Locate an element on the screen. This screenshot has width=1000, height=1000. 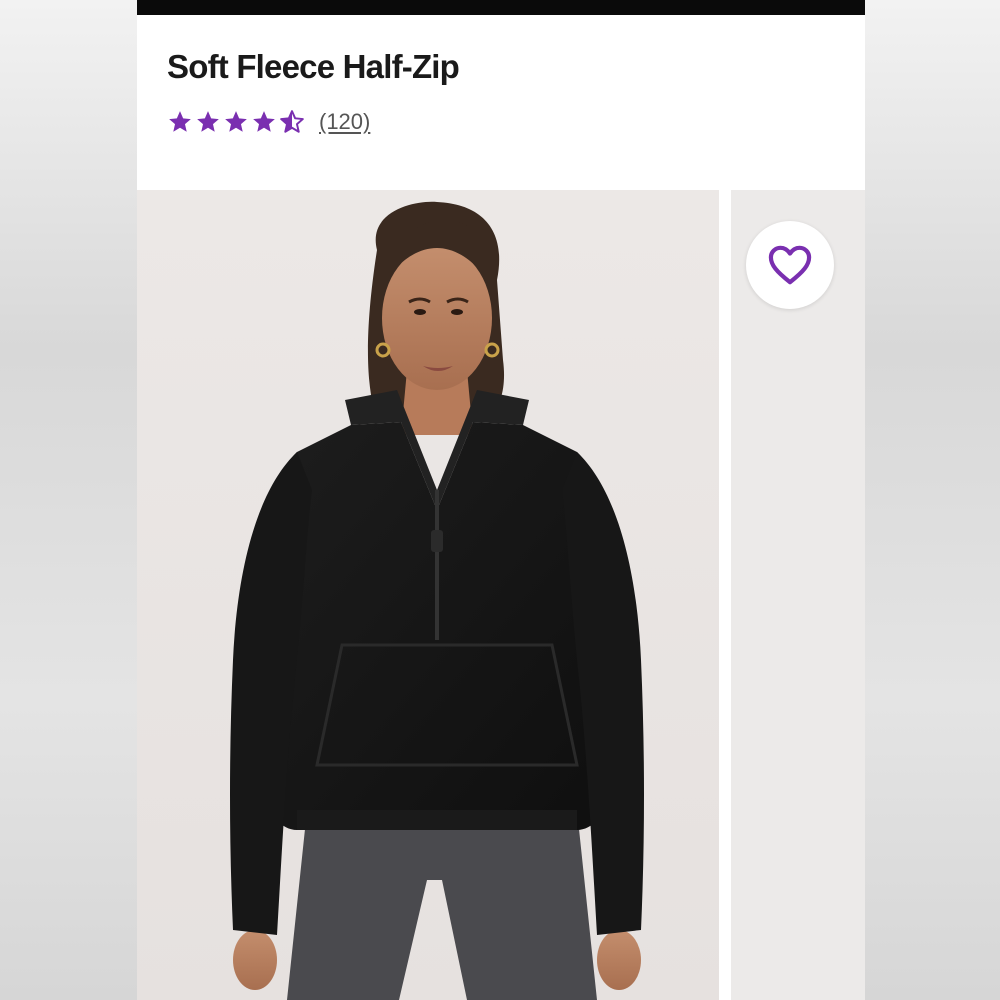
favorite-button is located at coordinates (790, 265).